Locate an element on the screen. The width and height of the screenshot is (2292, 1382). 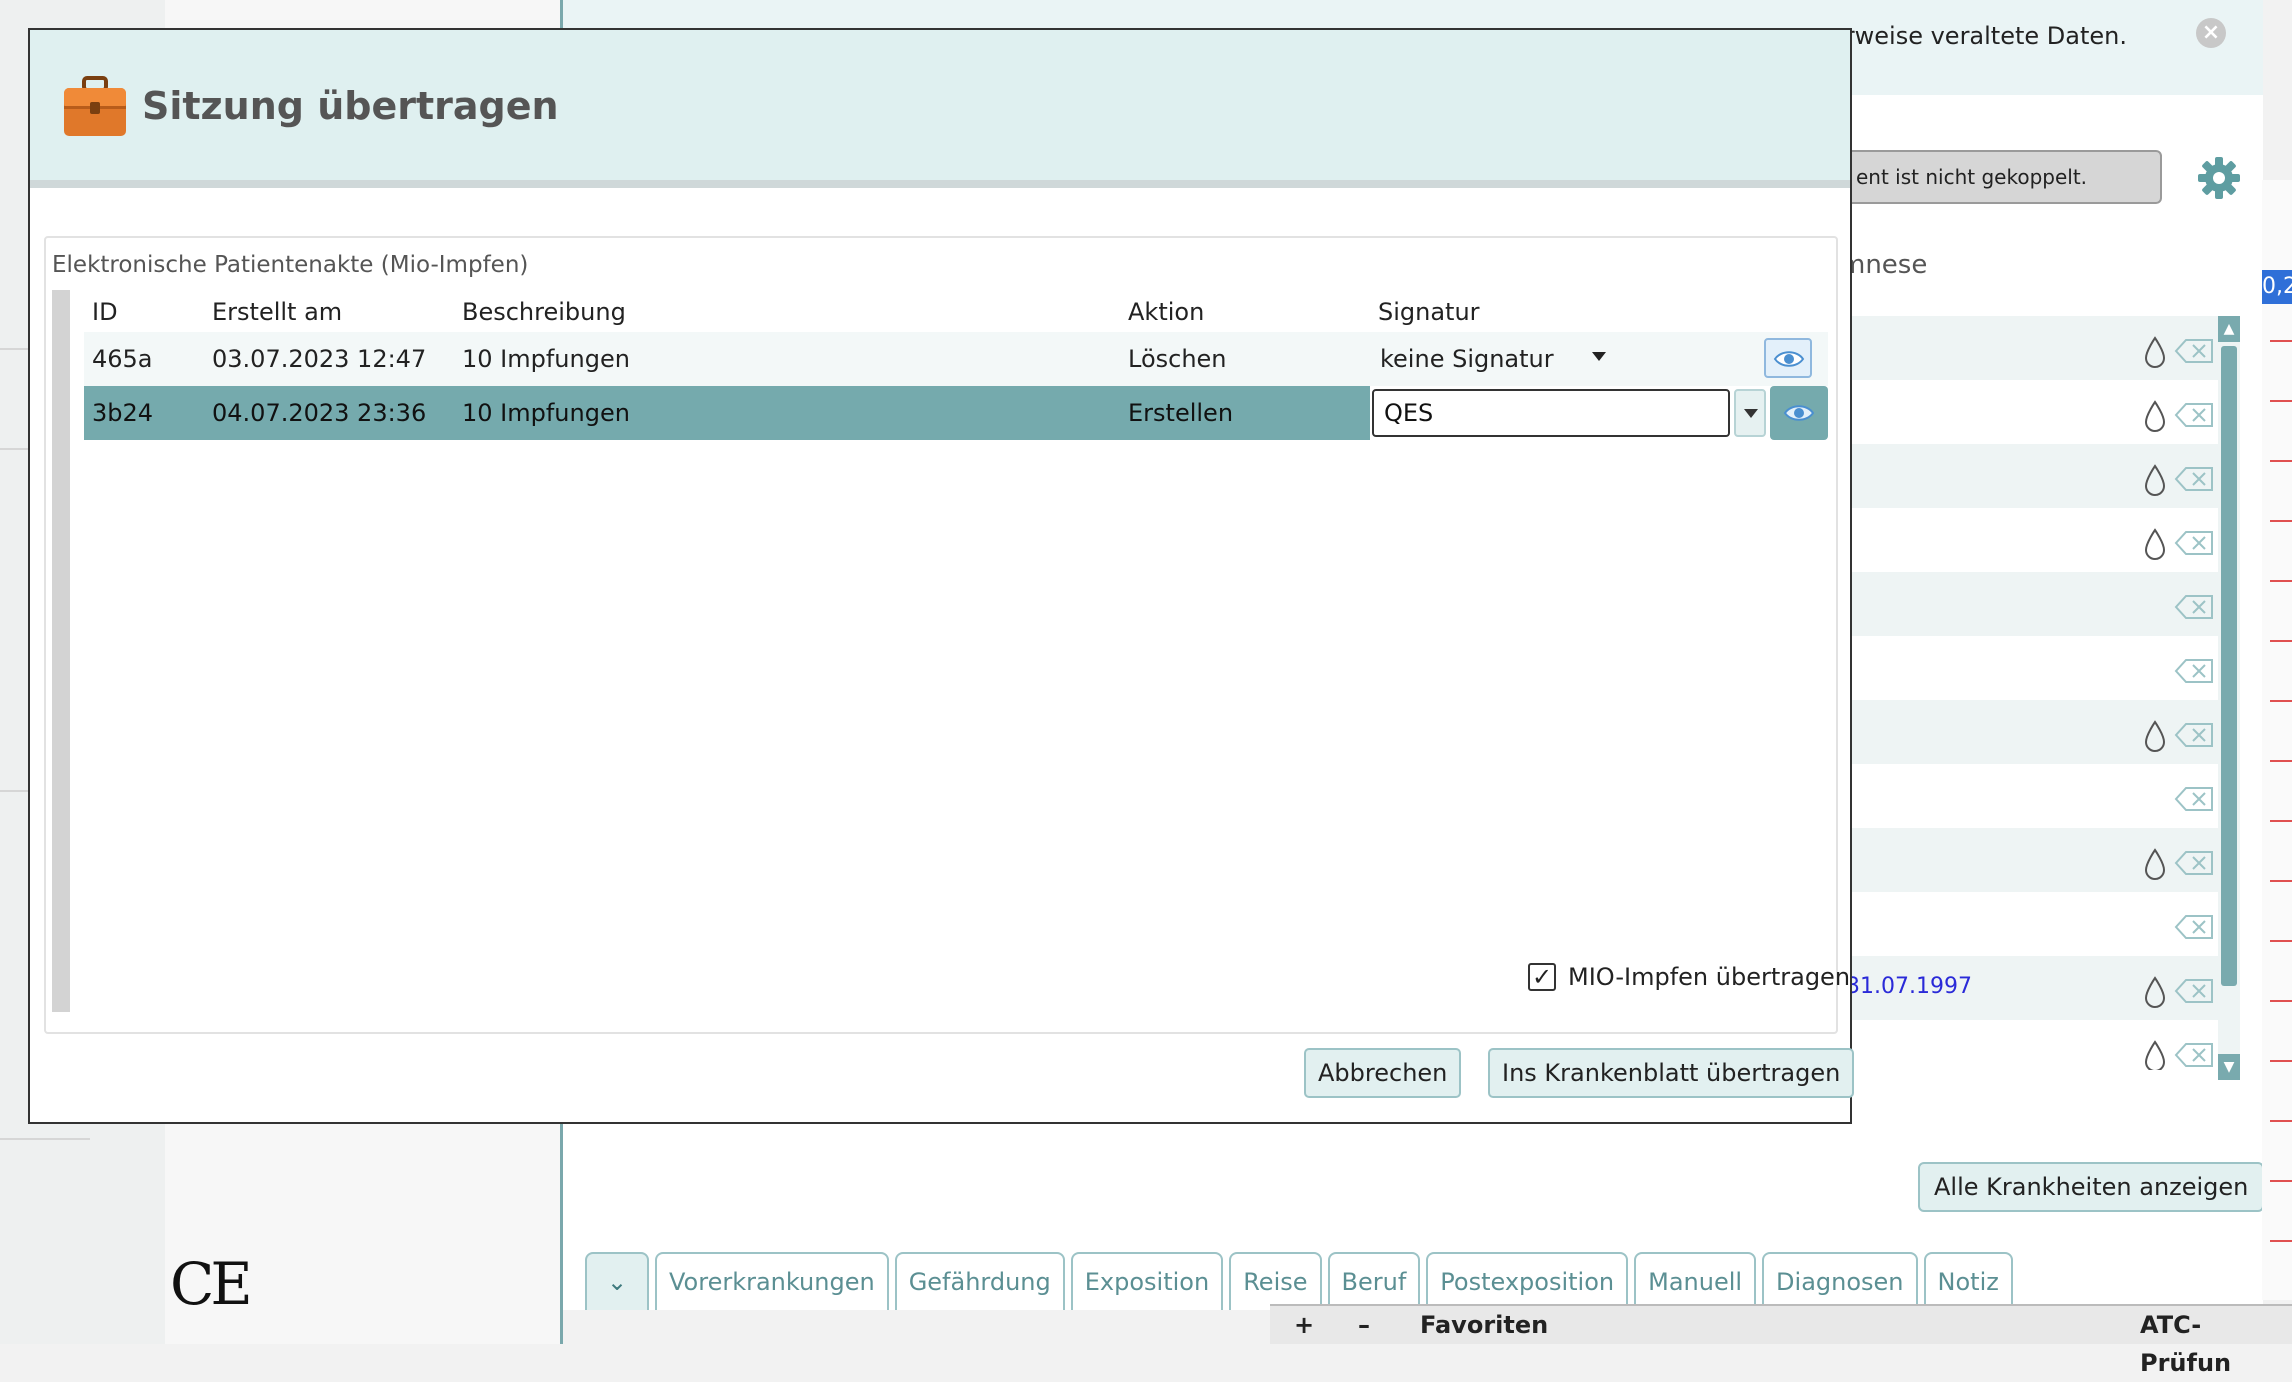
highlighted-value: 0,2 is located at coordinates (2277, 287).